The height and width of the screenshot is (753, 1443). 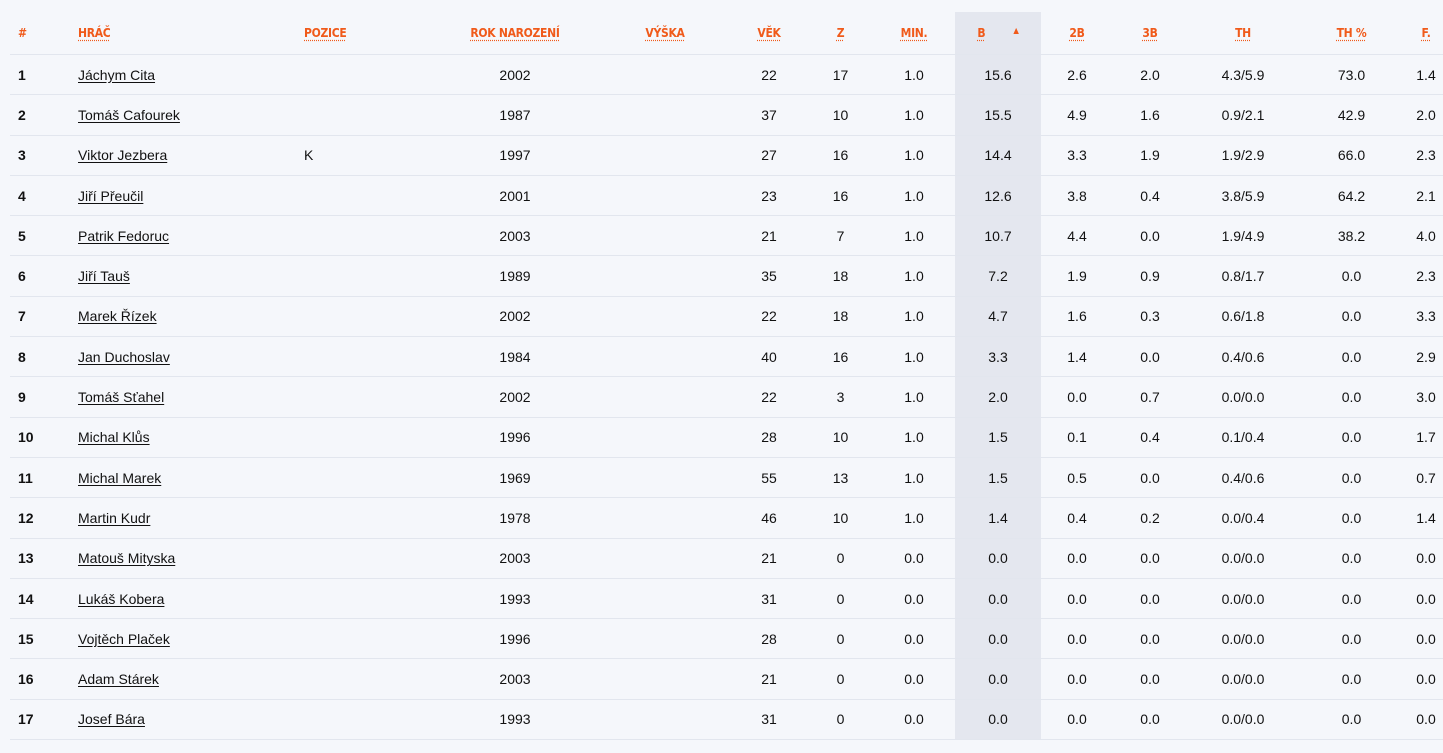 What do you see at coordinates (116, 75) in the screenshot?
I see `player-link: Jáchym Cita` at bounding box center [116, 75].